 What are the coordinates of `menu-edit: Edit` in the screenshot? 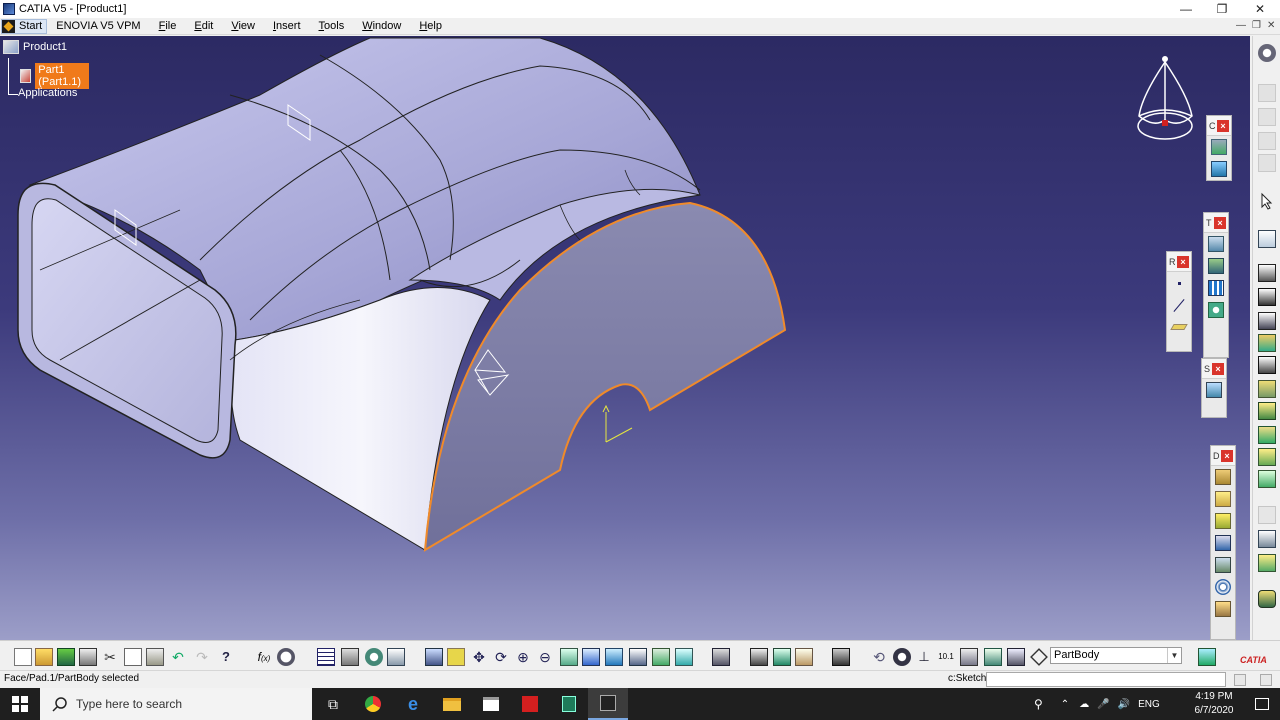 It's located at (203, 26).